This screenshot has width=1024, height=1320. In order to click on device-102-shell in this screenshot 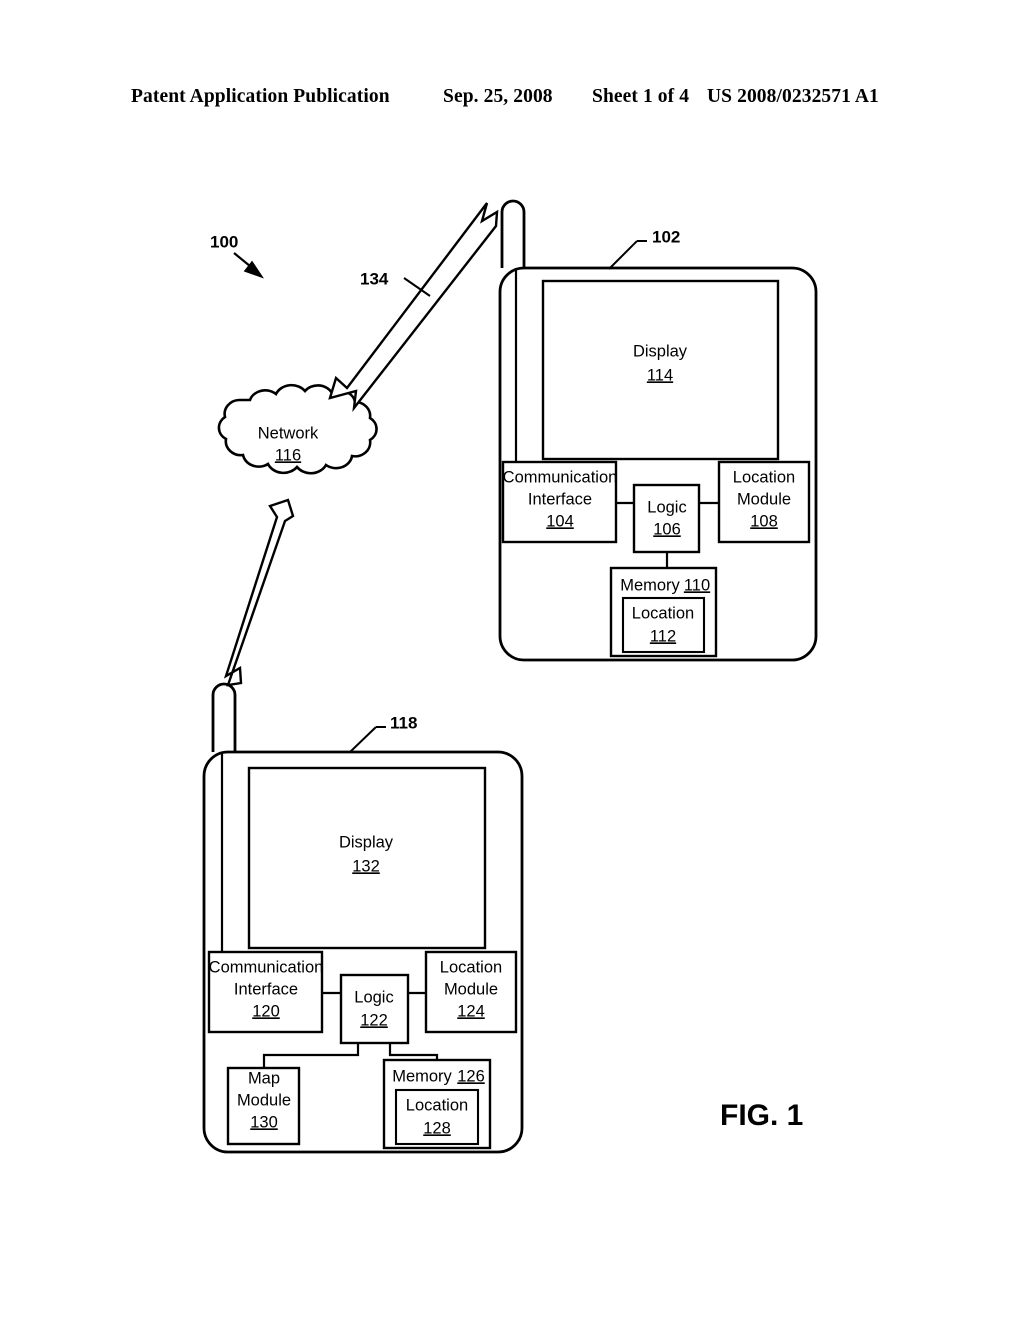, I will do `click(658, 464)`.